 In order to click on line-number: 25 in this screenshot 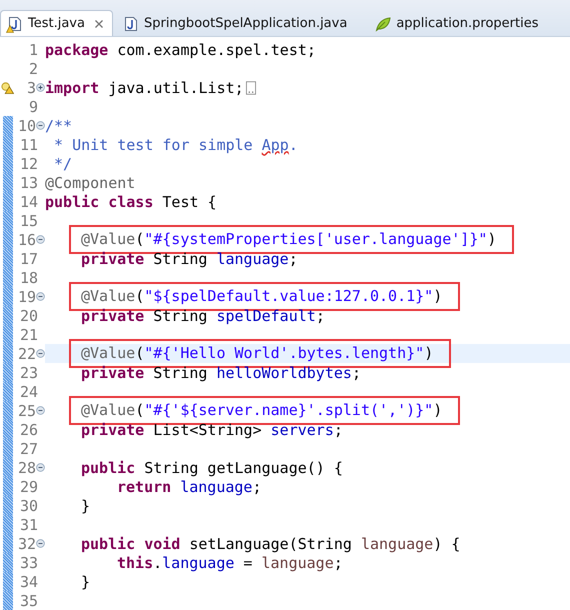, I will do `click(26, 411)`.